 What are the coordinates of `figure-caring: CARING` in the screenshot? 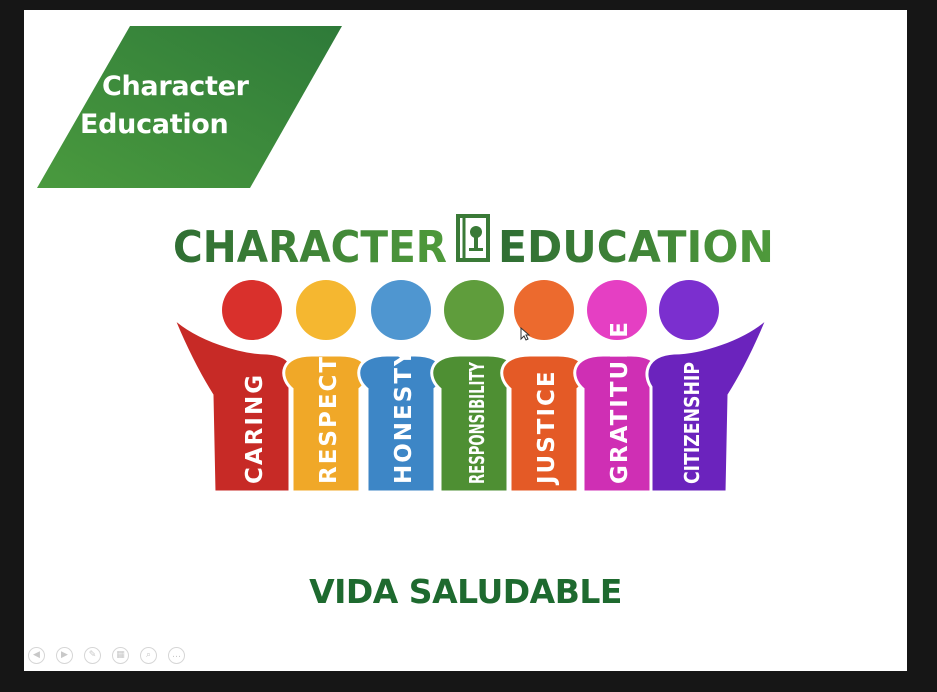 It's located at (233, 387).